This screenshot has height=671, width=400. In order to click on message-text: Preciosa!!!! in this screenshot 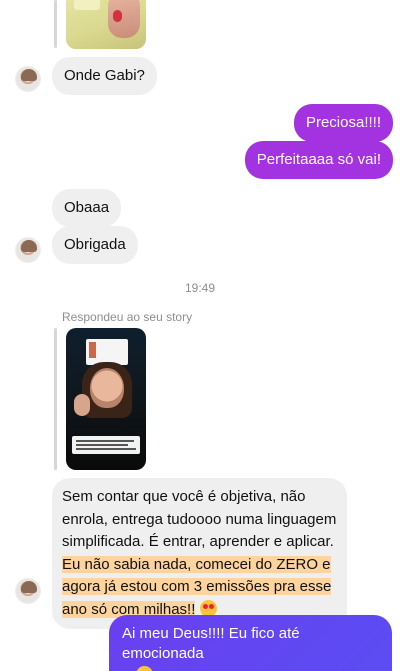, I will do `click(343, 122)`.